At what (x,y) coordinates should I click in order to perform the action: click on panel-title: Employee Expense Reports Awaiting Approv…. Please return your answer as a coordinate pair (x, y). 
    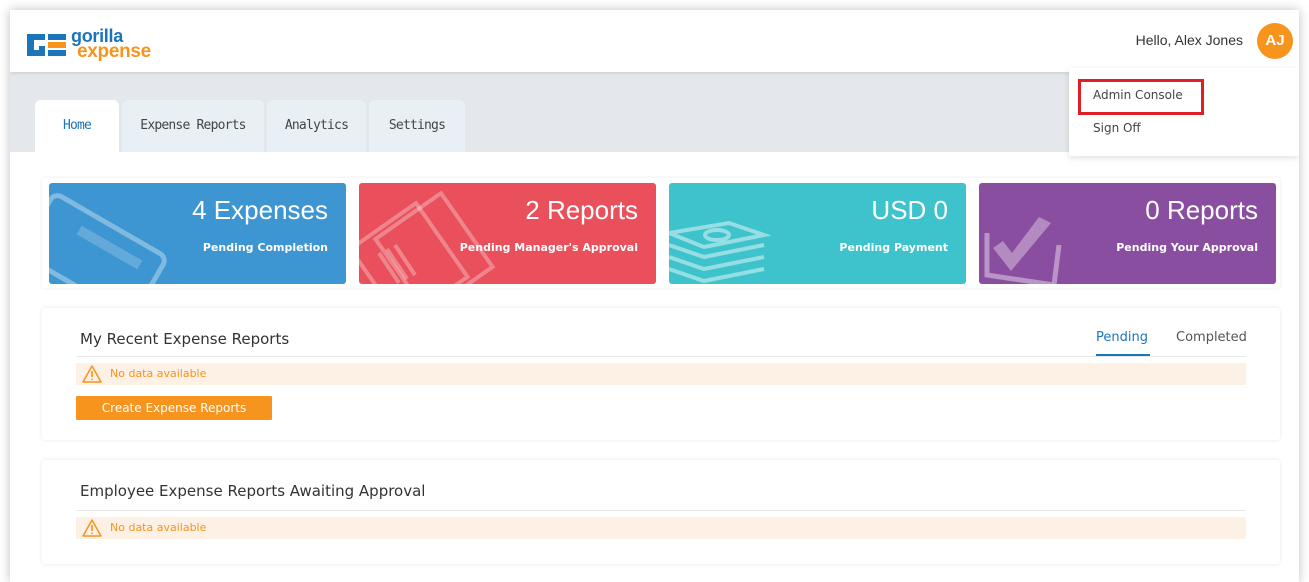
    Looking at the image, I should click on (253, 491).